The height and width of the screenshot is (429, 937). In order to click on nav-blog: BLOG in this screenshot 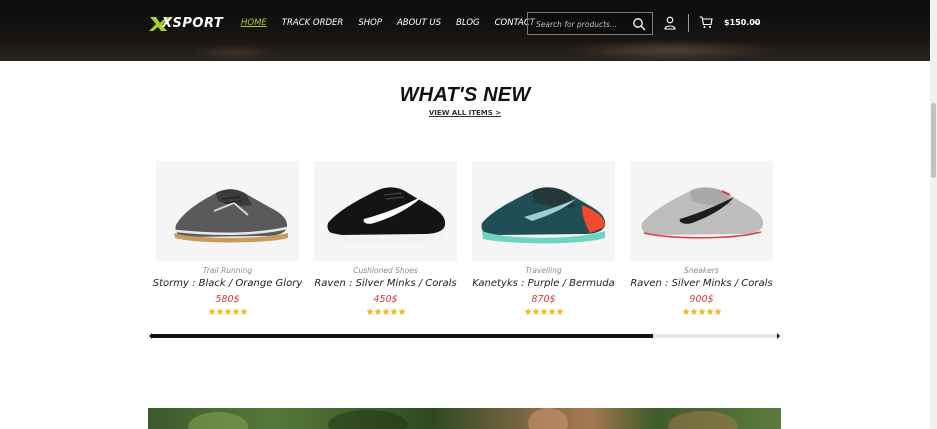, I will do `click(468, 23)`.